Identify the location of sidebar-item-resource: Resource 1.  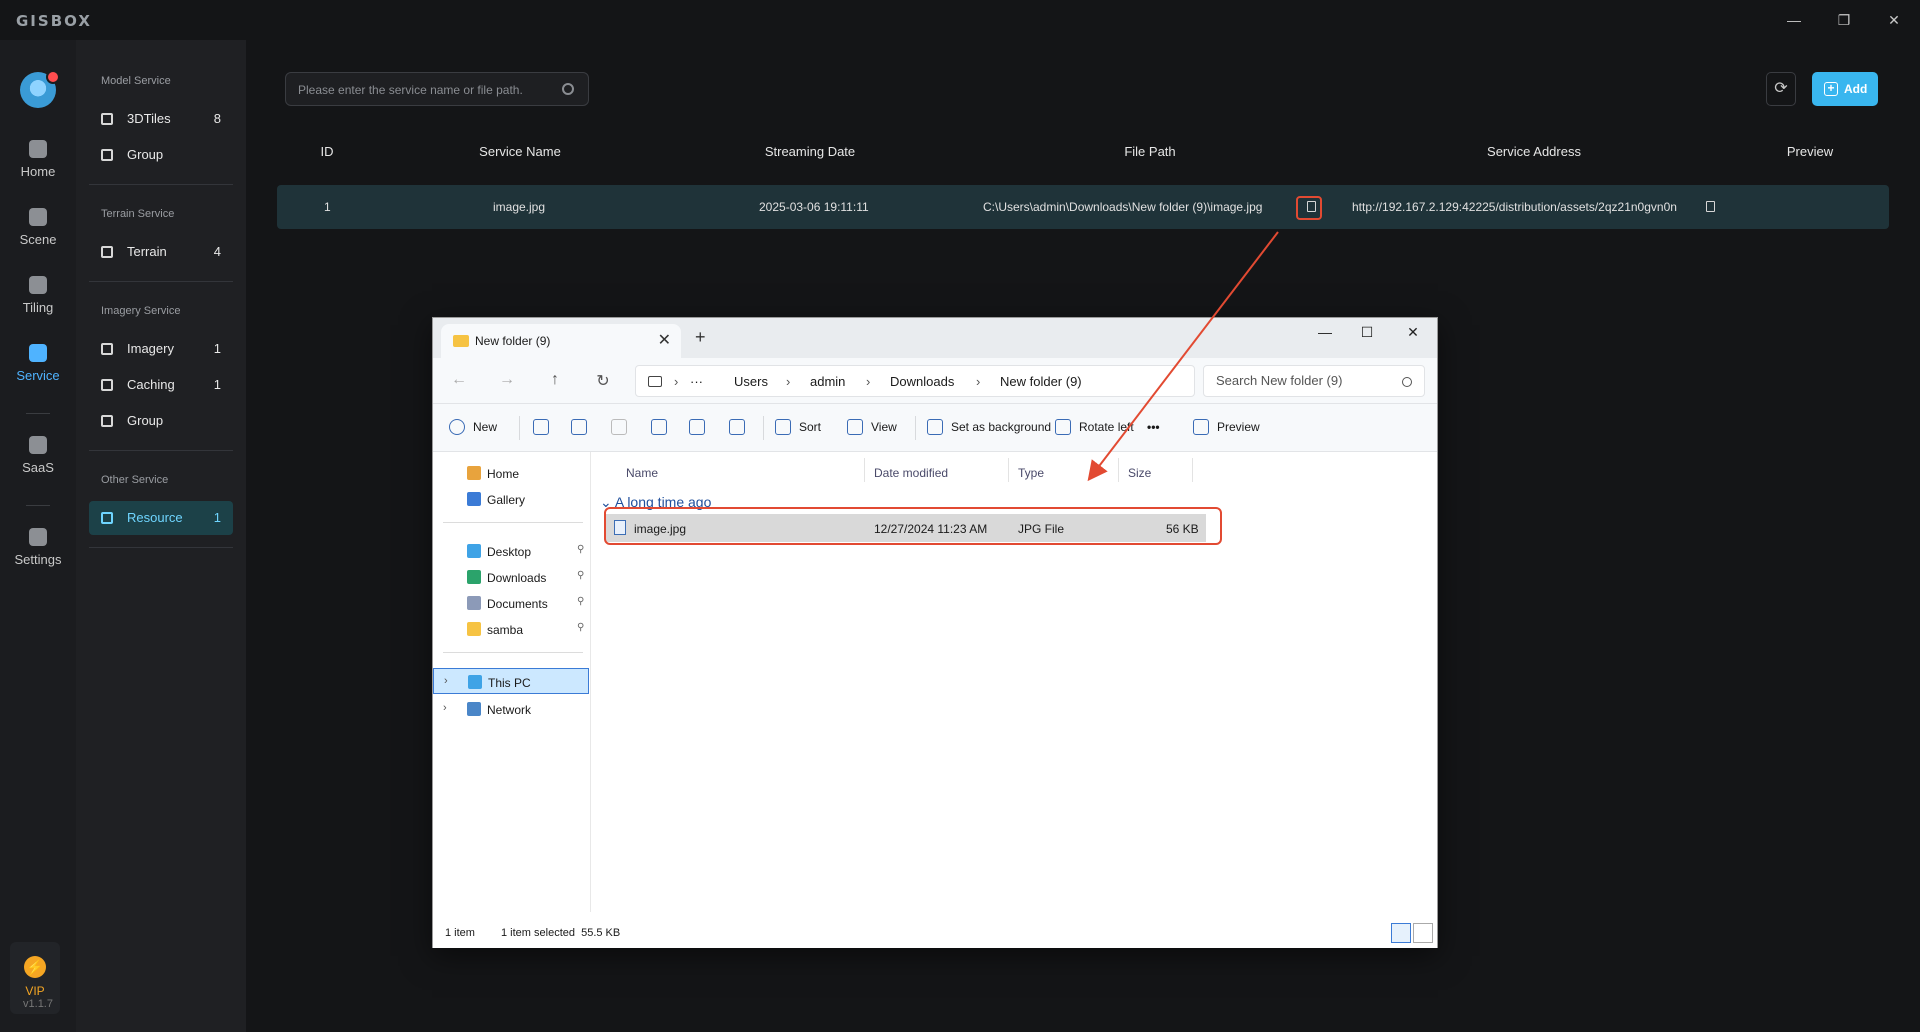
(161, 518).